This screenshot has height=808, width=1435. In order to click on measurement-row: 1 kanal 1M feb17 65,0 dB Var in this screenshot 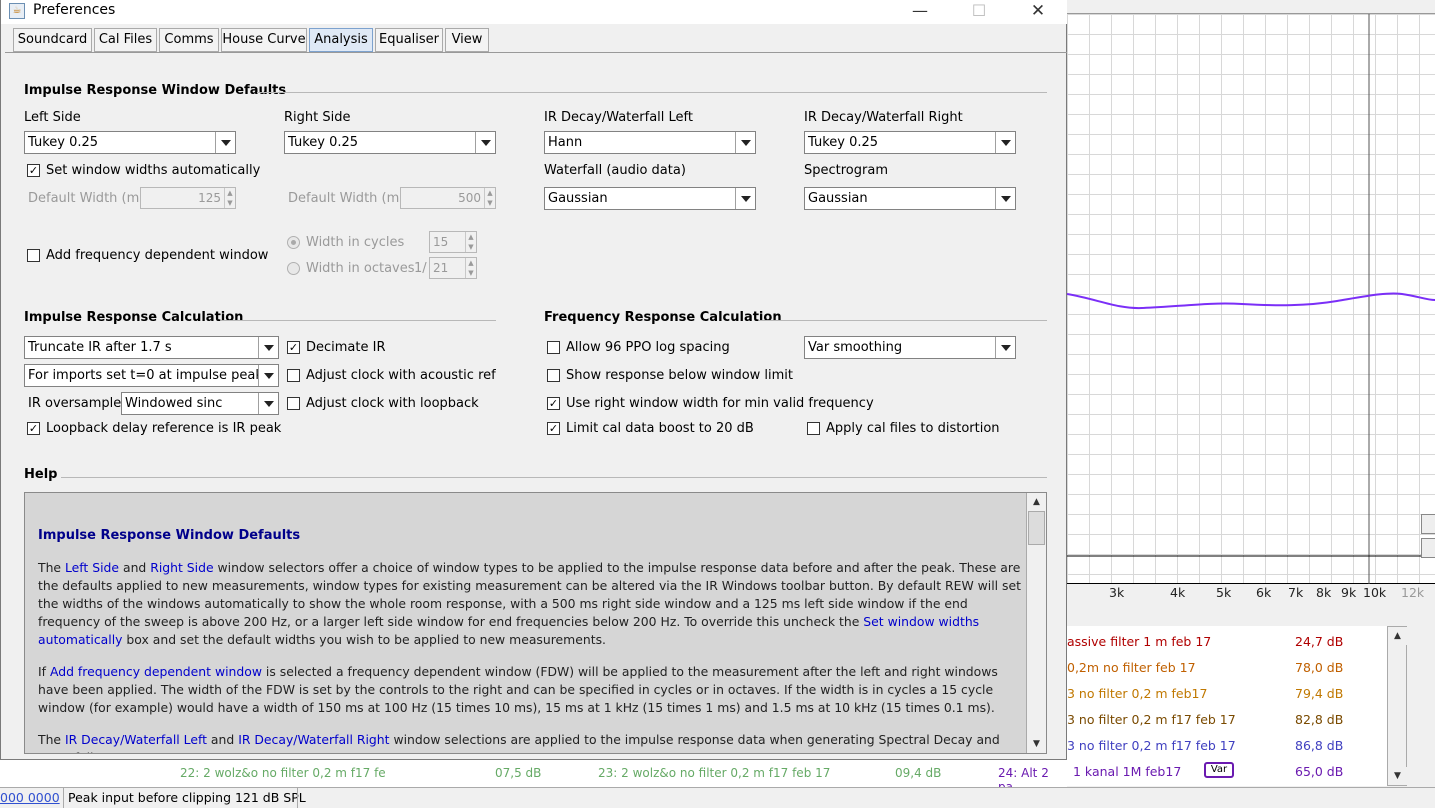, I will do `click(1217, 769)`.